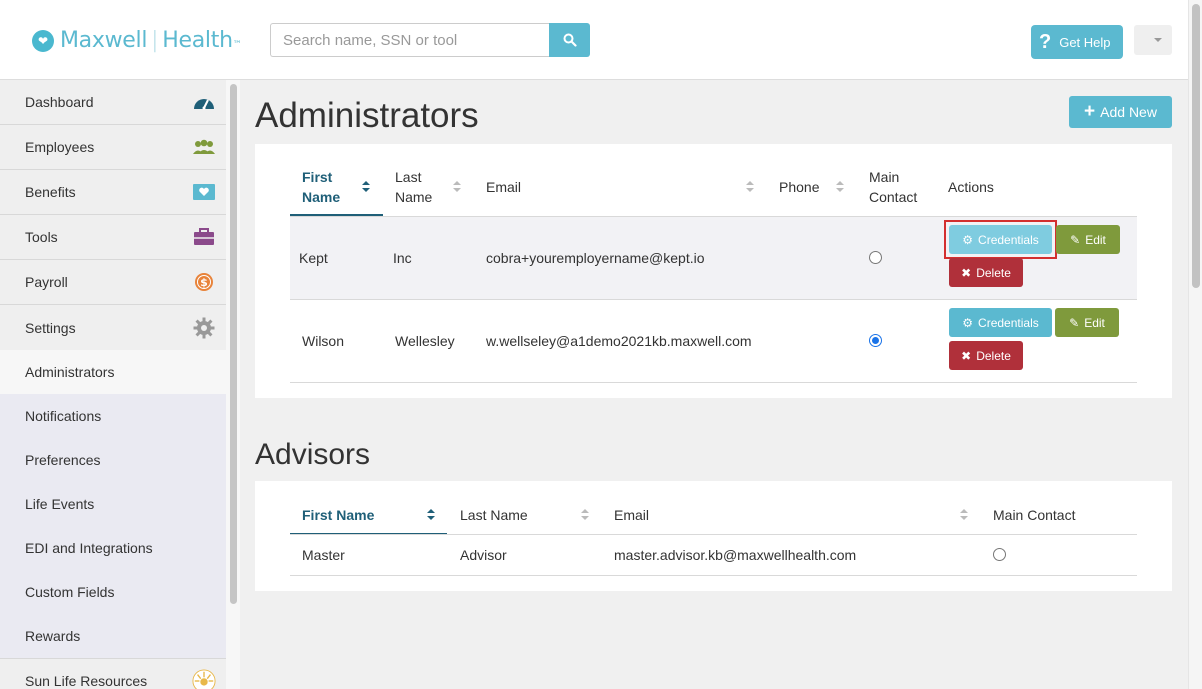 This screenshot has height=689, width=1202. Describe the element at coordinates (113, 460) in the screenshot. I see `sidebar-subitem-preferences: Preferences` at that location.